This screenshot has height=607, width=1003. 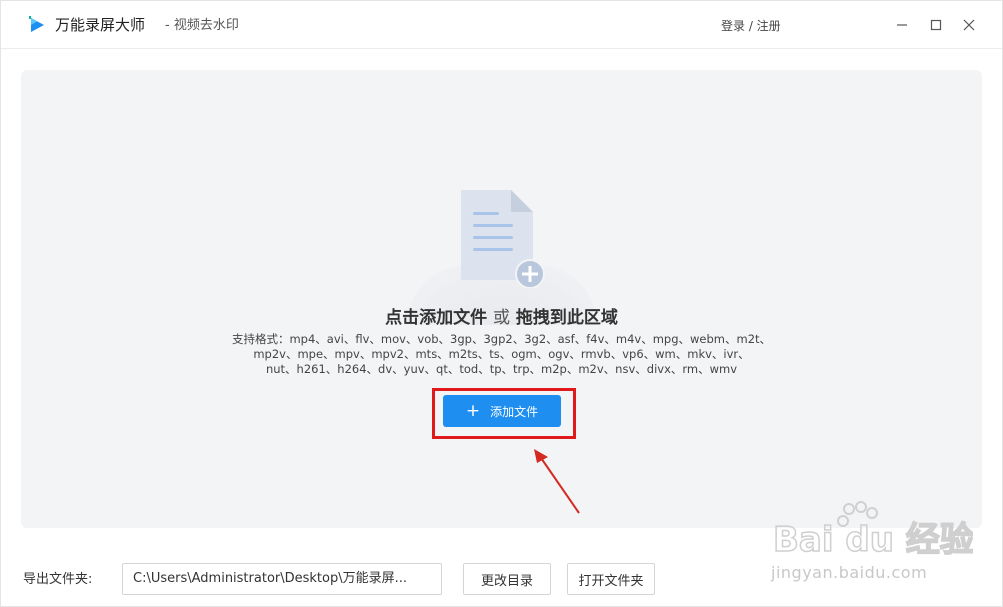 I want to click on app-subtitle: - 视频去水印, so click(x=202, y=25).